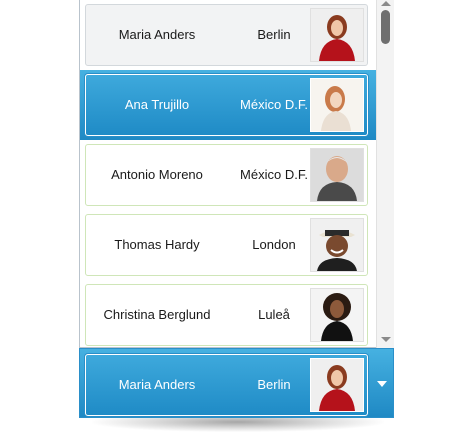 The height and width of the screenshot is (444, 475). I want to click on list-item-name: Christina Berglund, so click(157, 314).